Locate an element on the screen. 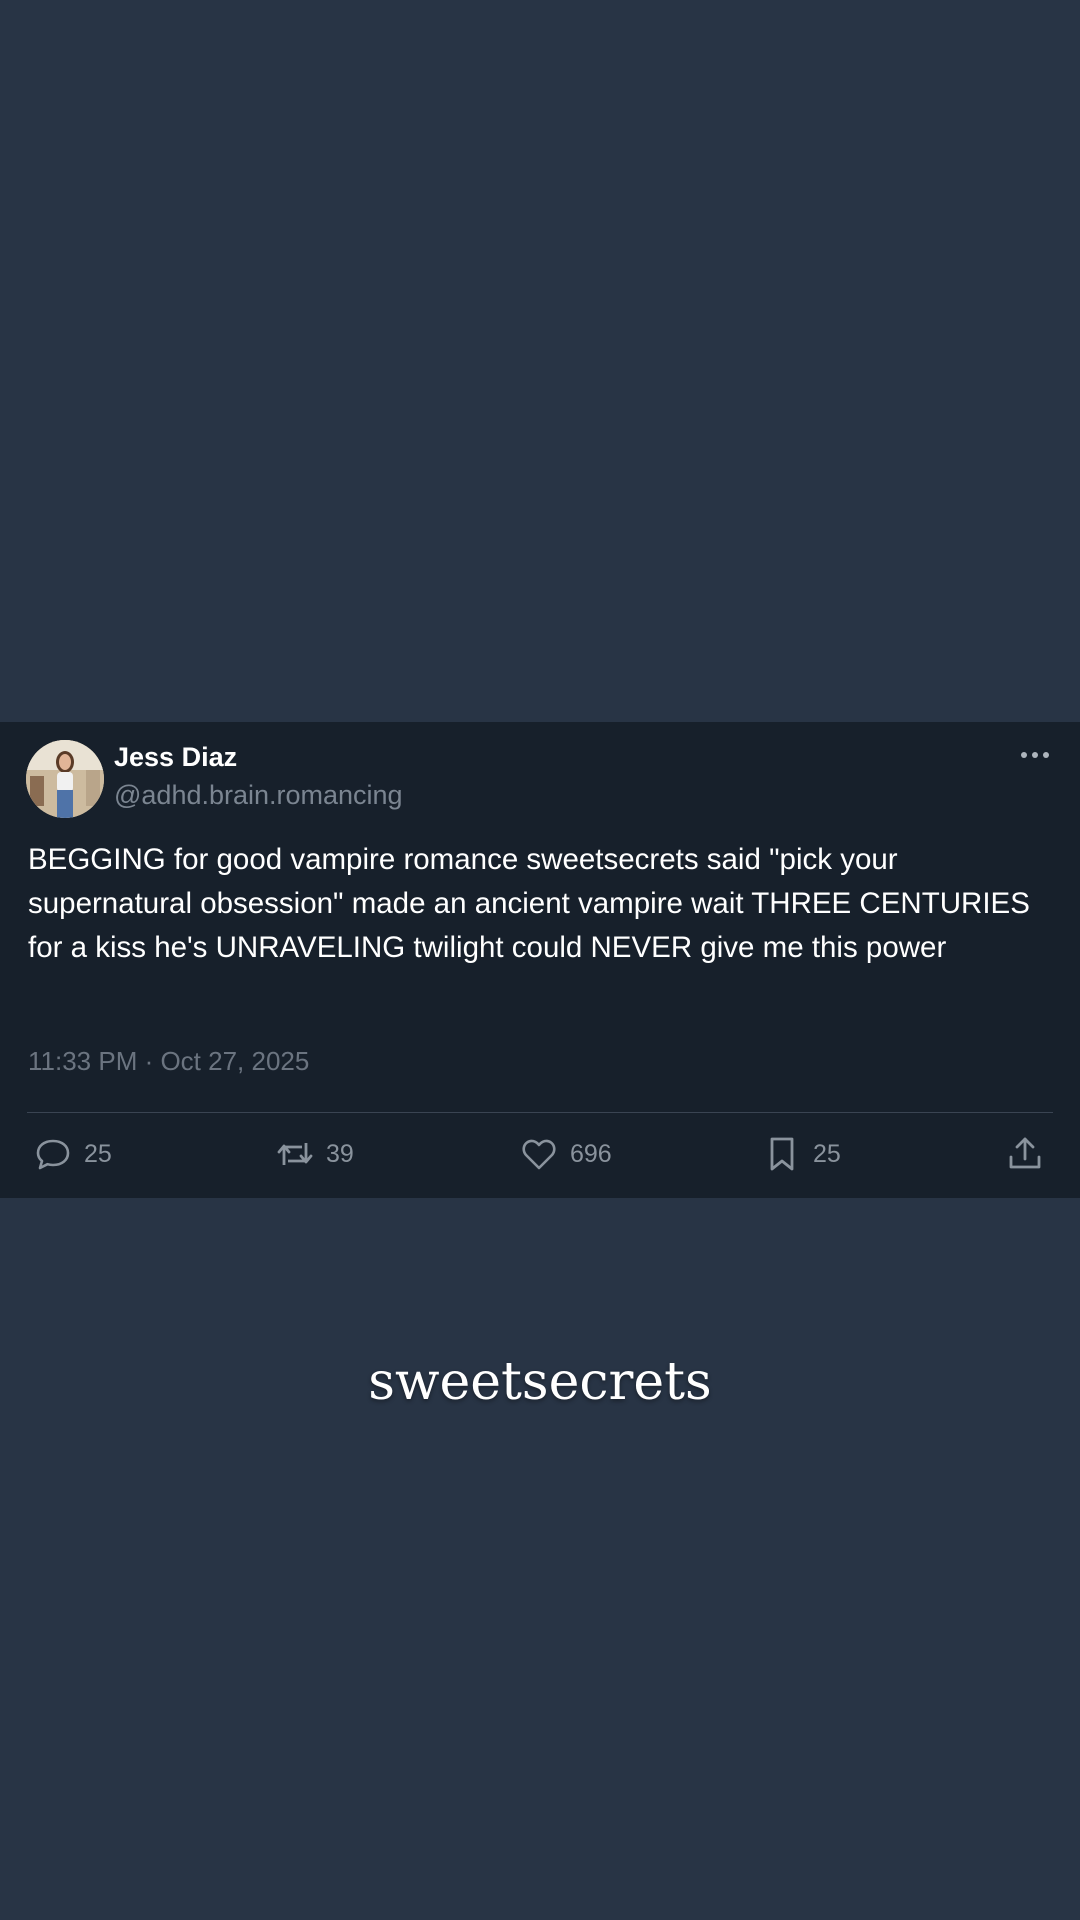  bookmark-button: 25 is located at coordinates (802, 1154).